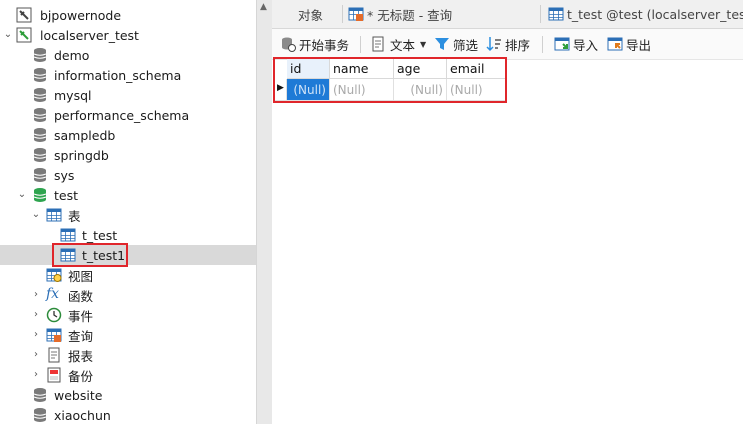 This screenshot has height=424, width=743. Describe the element at coordinates (100, 235) in the screenshot. I see `tree-label: t_test` at that location.